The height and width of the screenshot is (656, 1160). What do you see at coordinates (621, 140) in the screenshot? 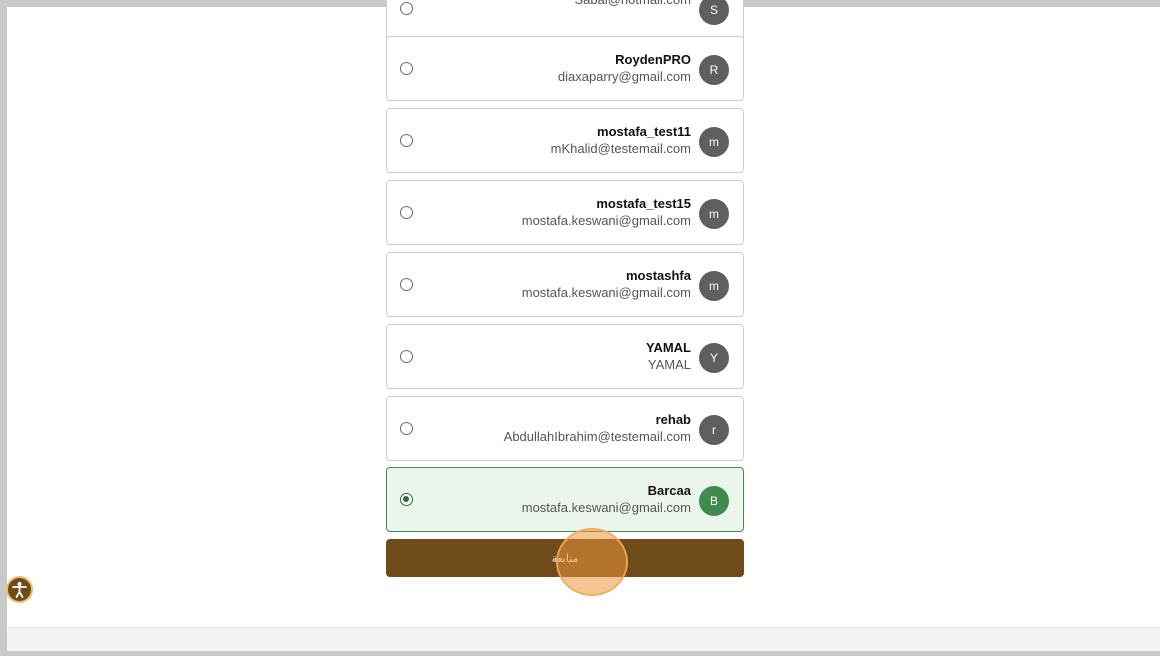
I see `account-text: mostafa_test11 mKhalid@testemail.com` at bounding box center [621, 140].